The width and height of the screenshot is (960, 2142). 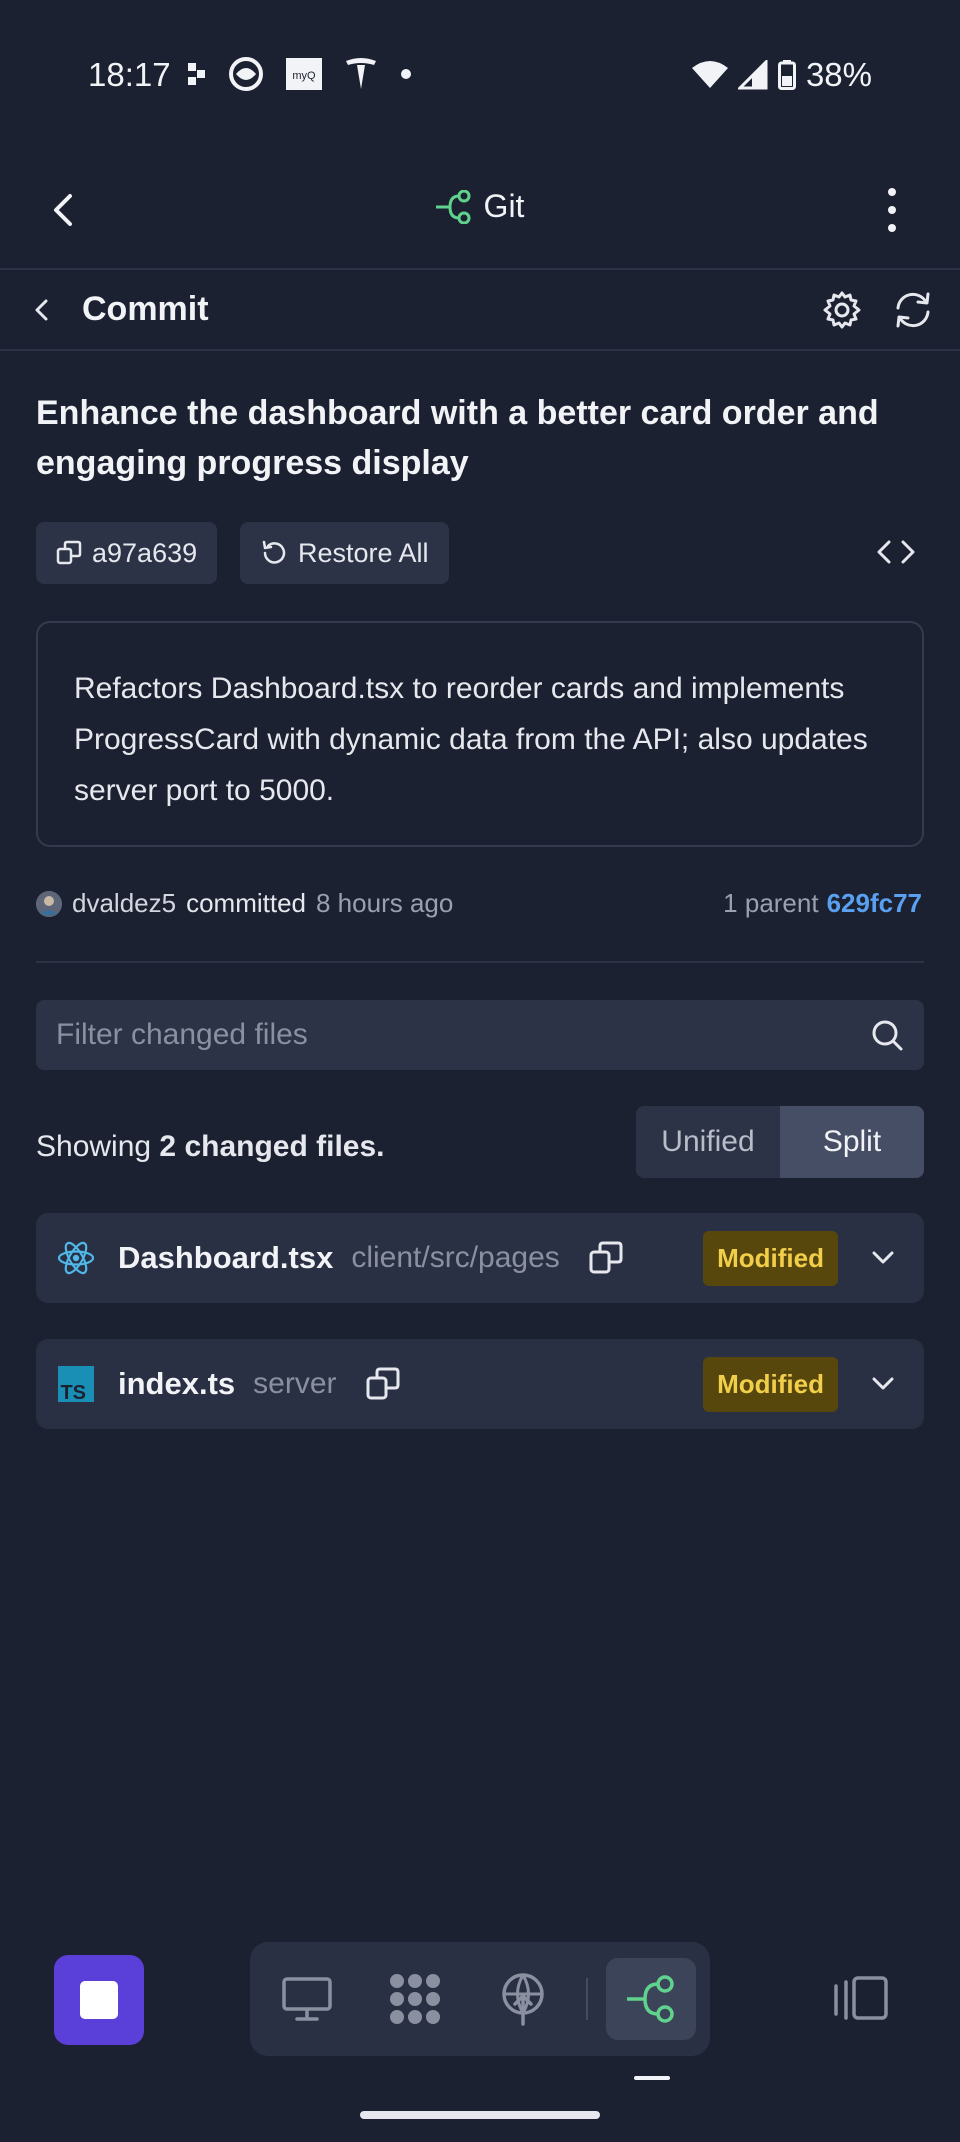 What do you see at coordinates (145, 309) in the screenshot?
I see `section-title: Commit` at bounding box center [145, 309].